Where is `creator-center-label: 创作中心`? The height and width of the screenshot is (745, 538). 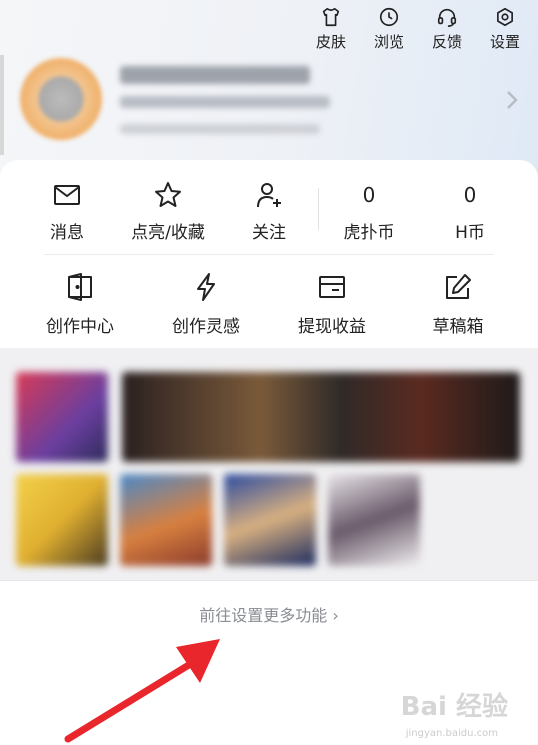
creator-center-label: 创作中心 is located at coordinates (80, 327).